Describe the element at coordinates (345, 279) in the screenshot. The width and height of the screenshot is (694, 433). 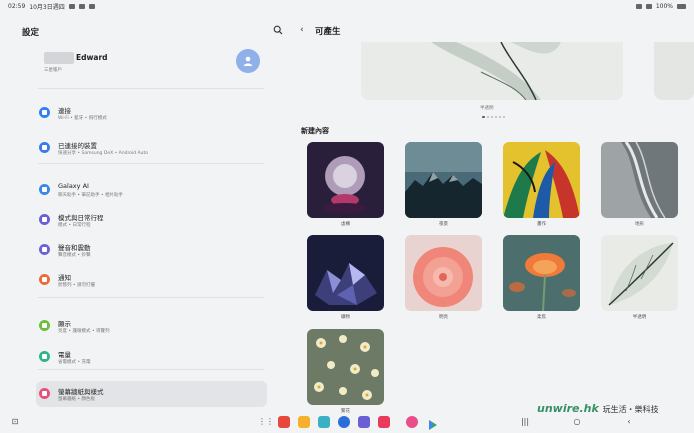
I see `wallpaper-style-tile: 礦物` at that location.